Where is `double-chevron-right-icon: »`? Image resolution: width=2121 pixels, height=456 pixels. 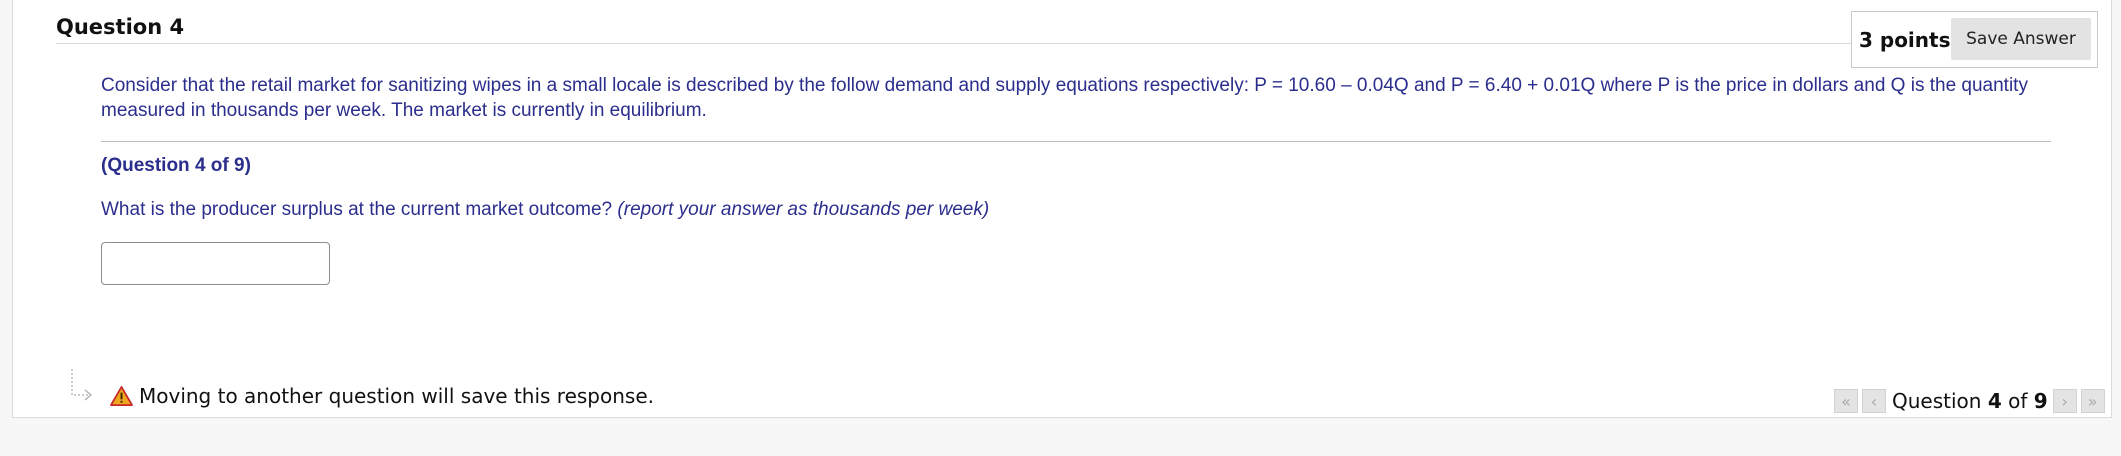 double-chevron-right-icon: » is located at coordinates (2092, 401).